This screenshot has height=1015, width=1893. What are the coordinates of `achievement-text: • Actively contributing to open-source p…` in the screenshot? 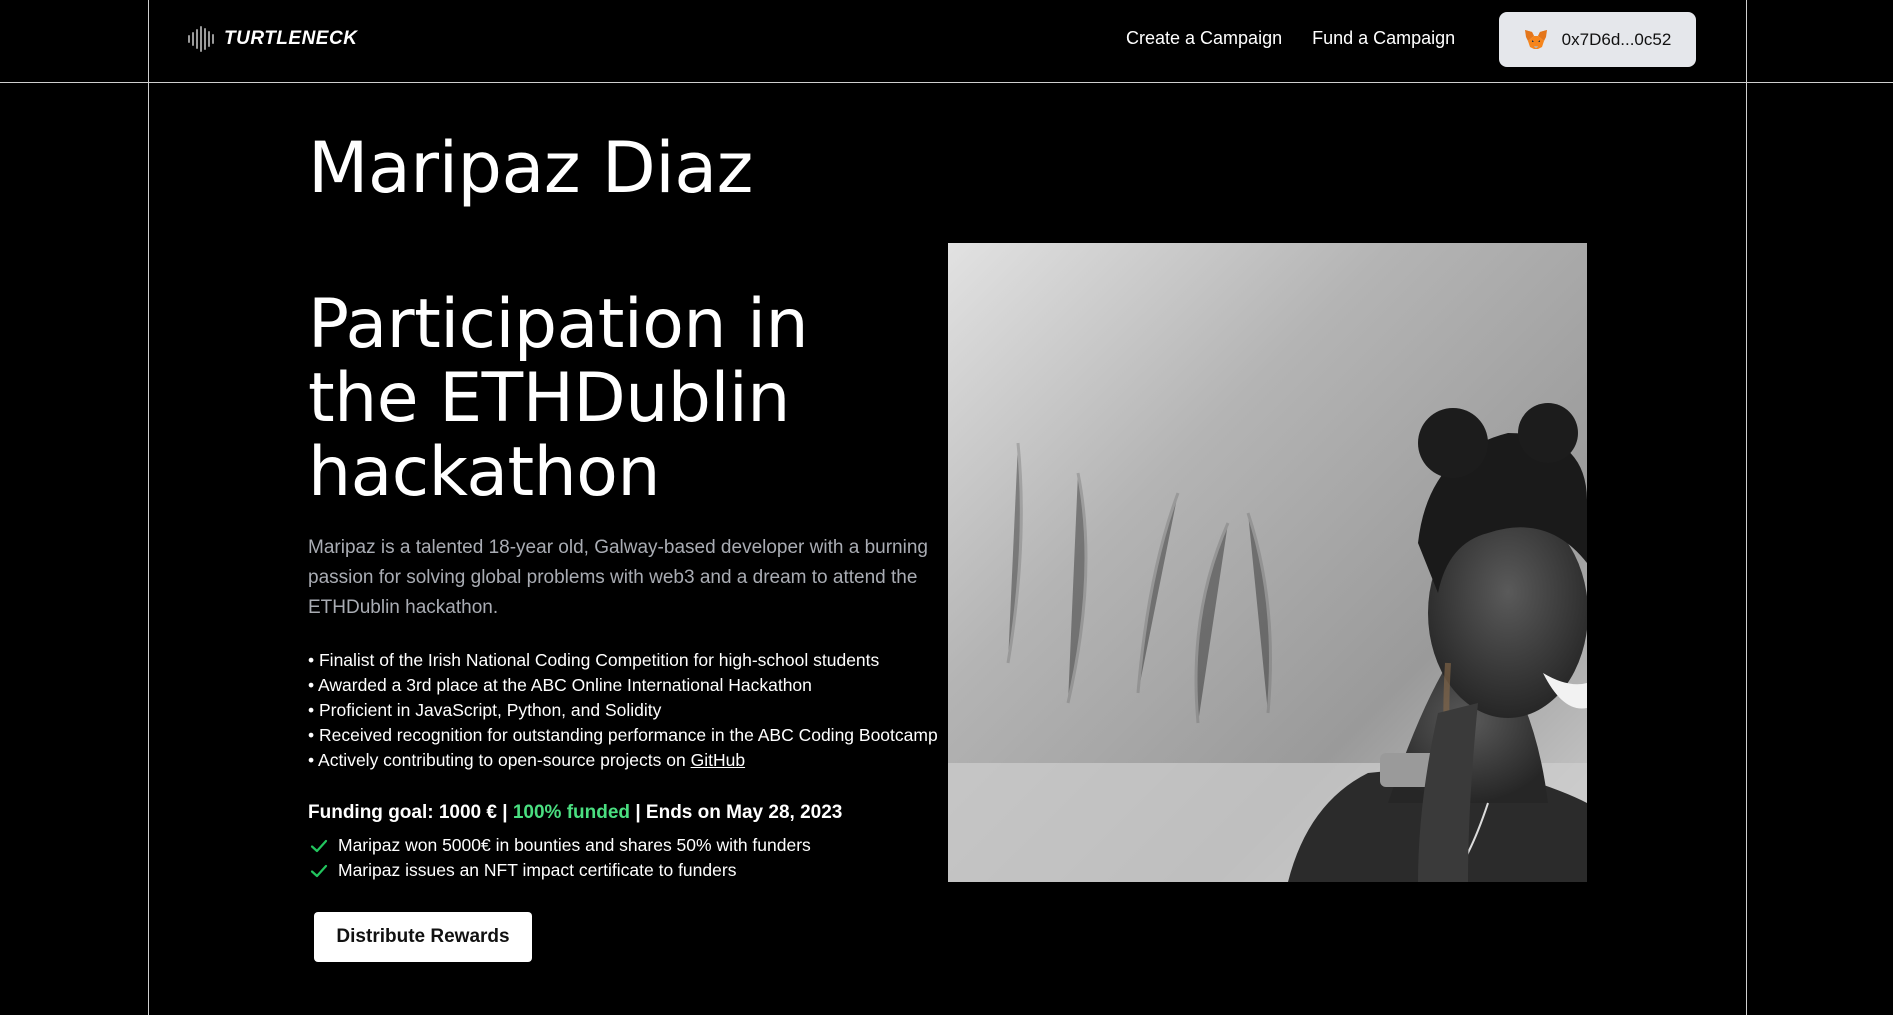 It's located at (499, 760).